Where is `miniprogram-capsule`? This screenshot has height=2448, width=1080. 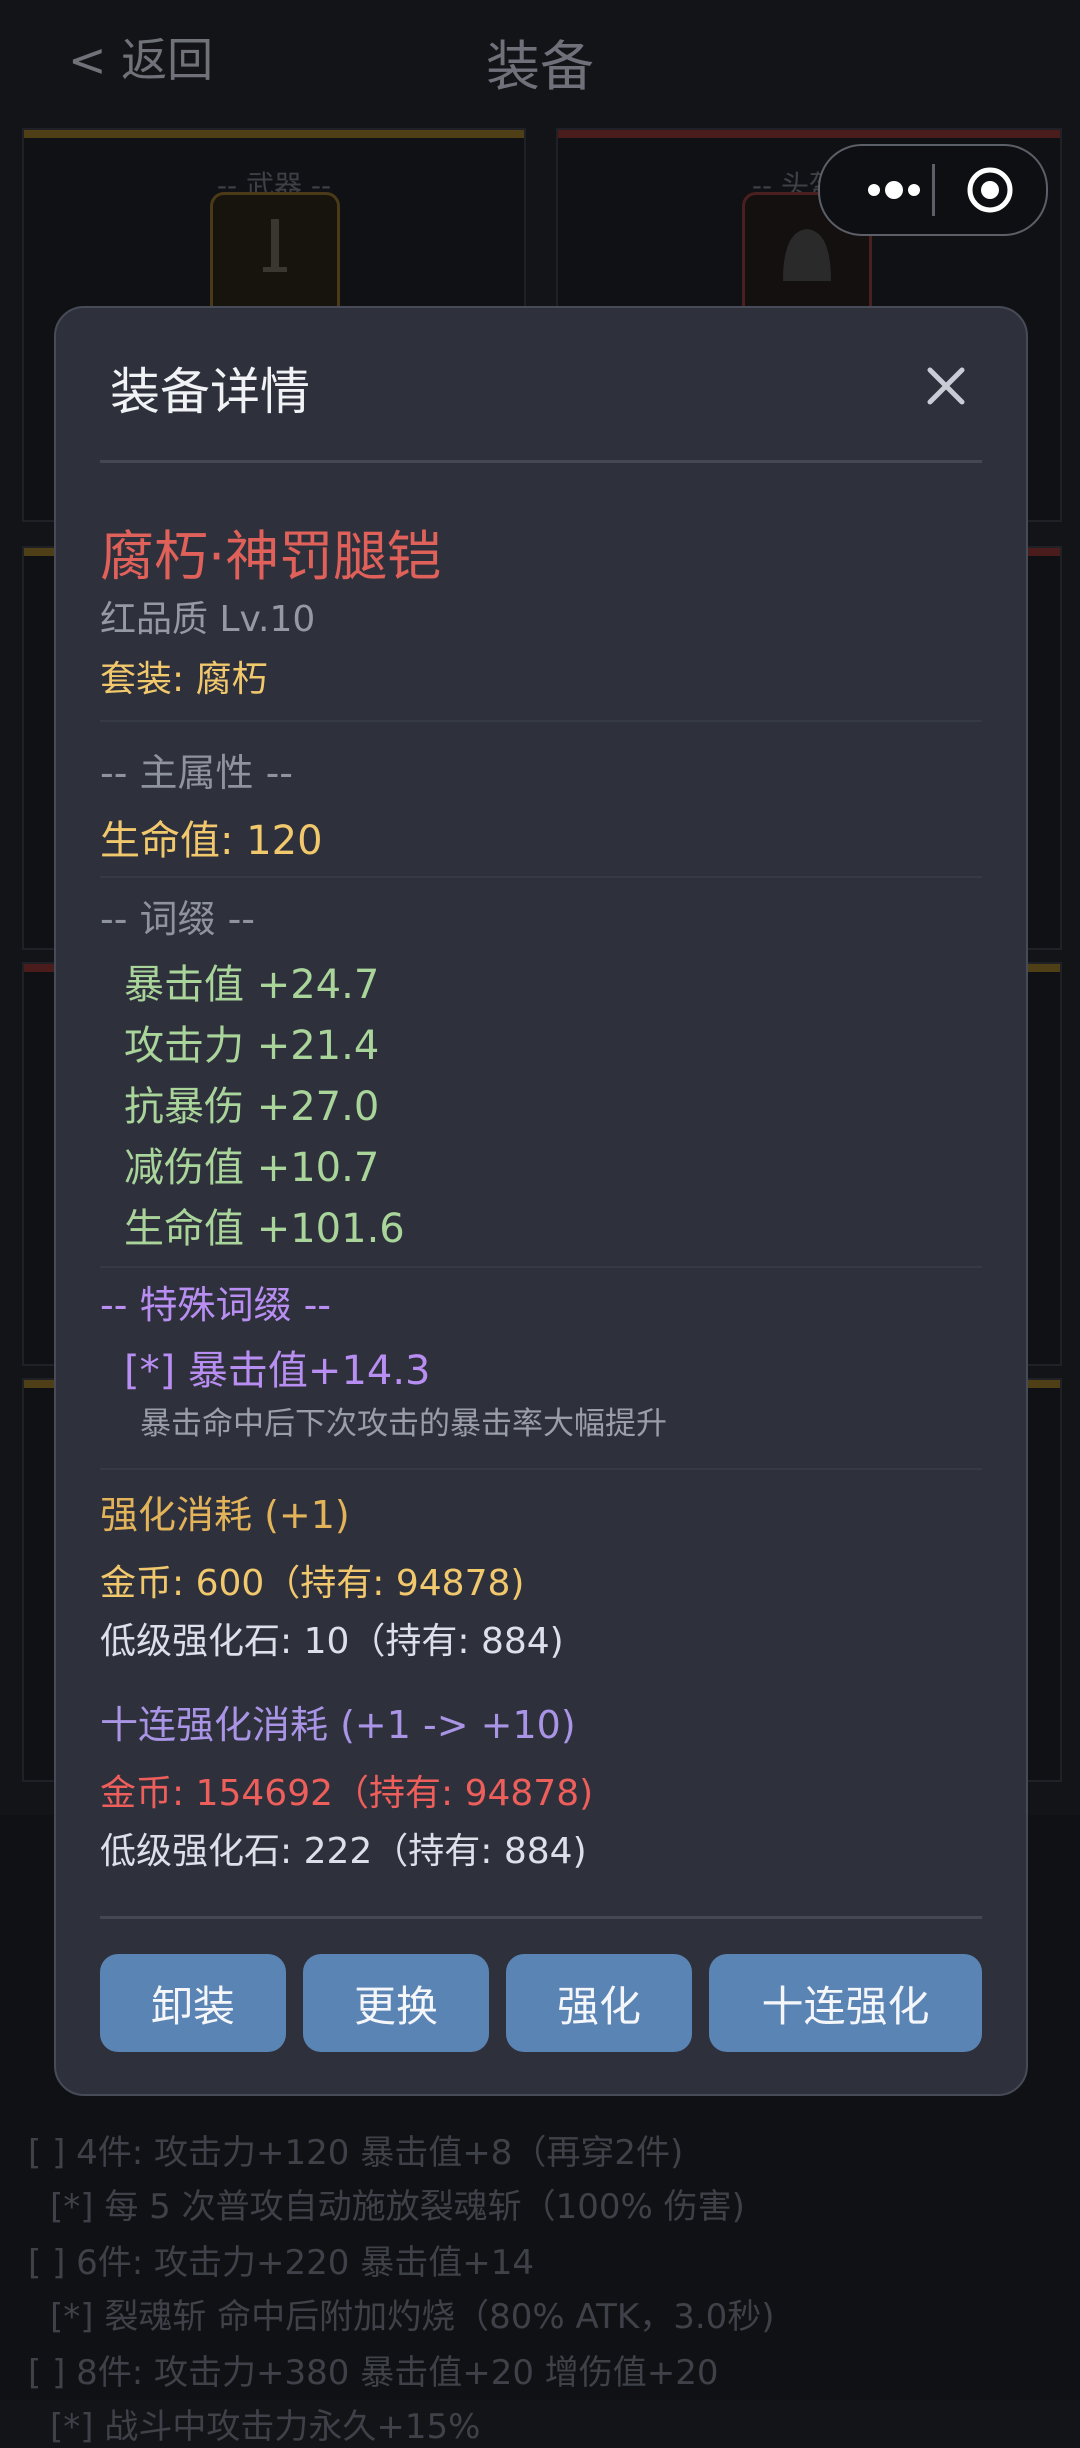 miniprogram-capsule is located at coordinates (933, 190).